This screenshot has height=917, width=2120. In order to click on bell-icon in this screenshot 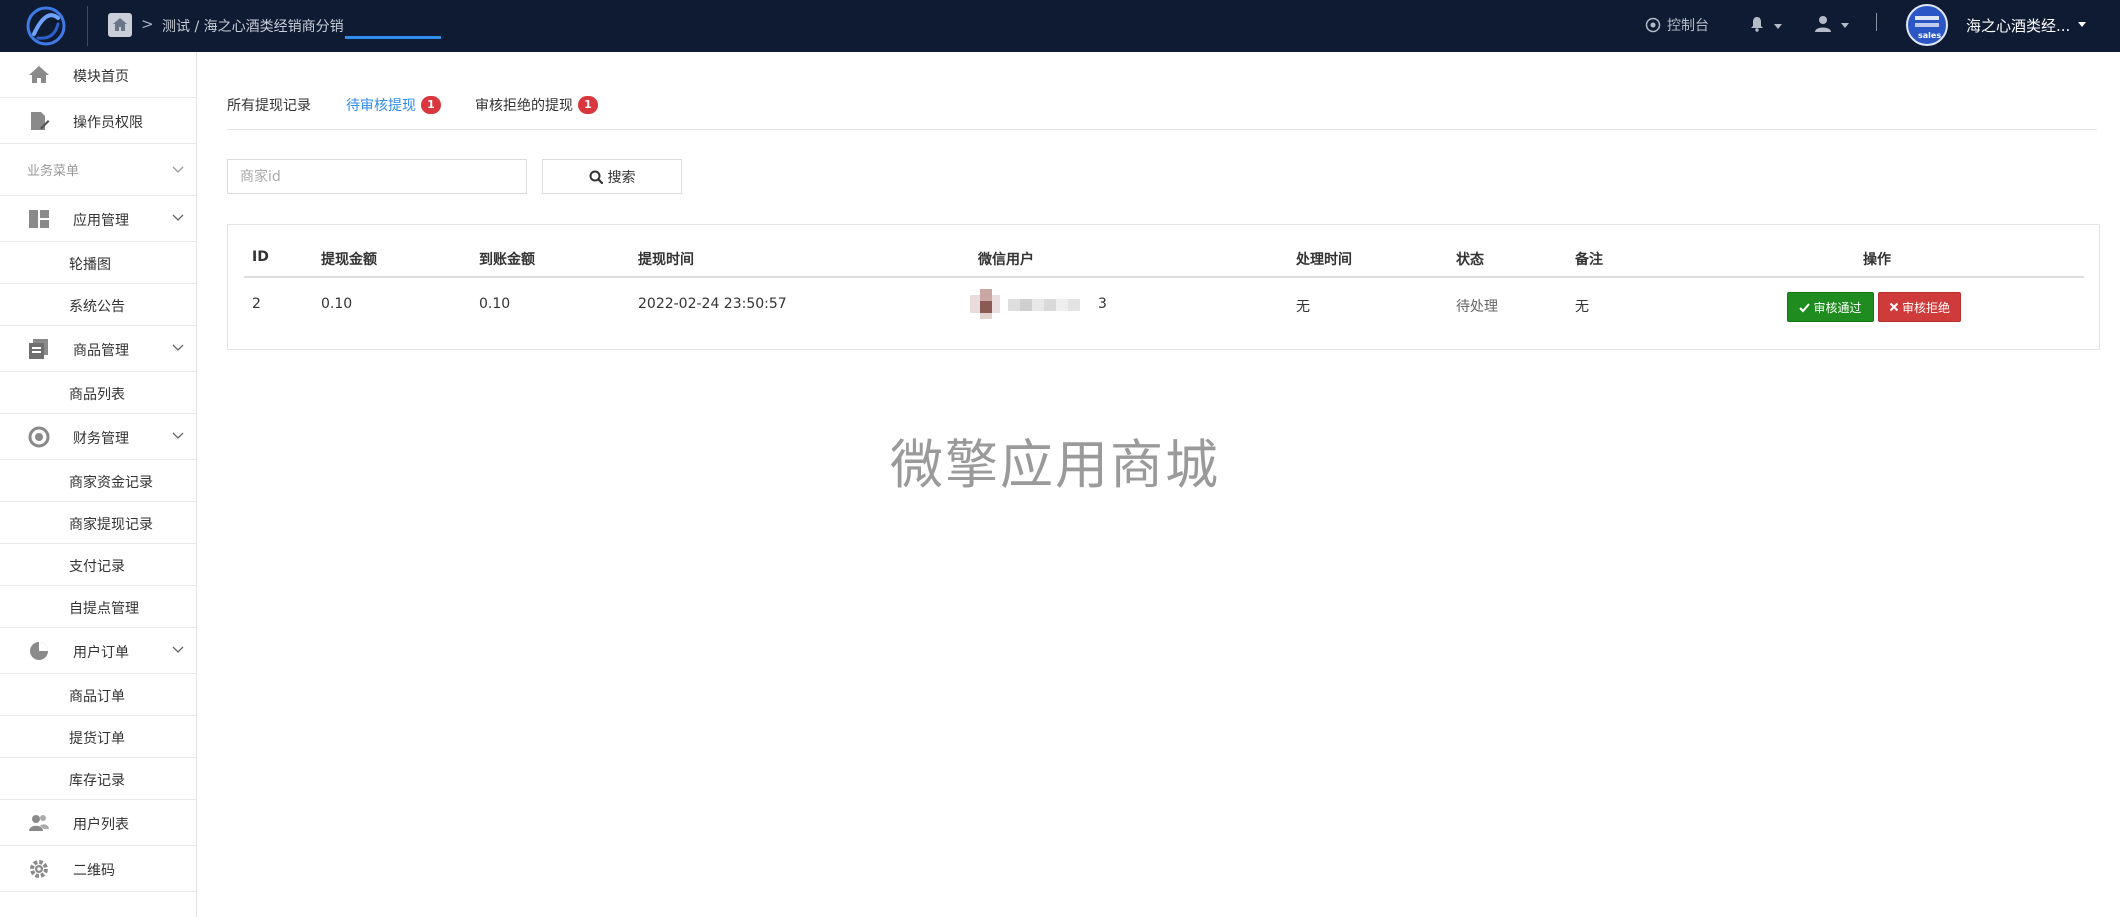, I will do `click(1757, 24)`.